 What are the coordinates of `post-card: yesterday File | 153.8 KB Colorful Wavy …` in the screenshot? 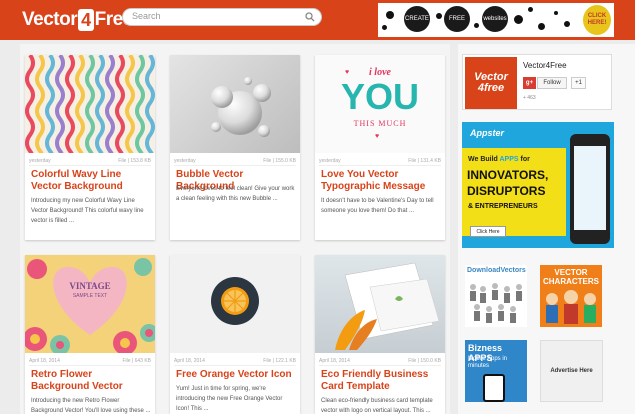 It's located at (90, 147).